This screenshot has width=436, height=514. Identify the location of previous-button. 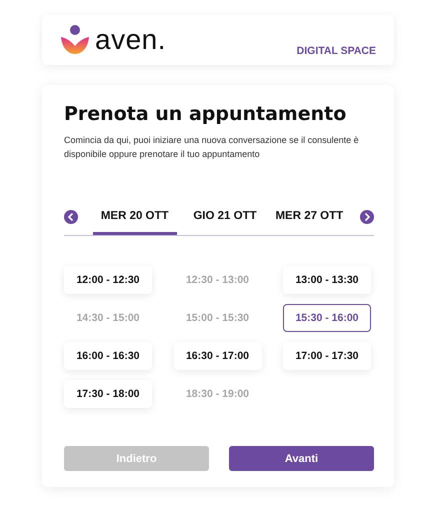
(71, 217).